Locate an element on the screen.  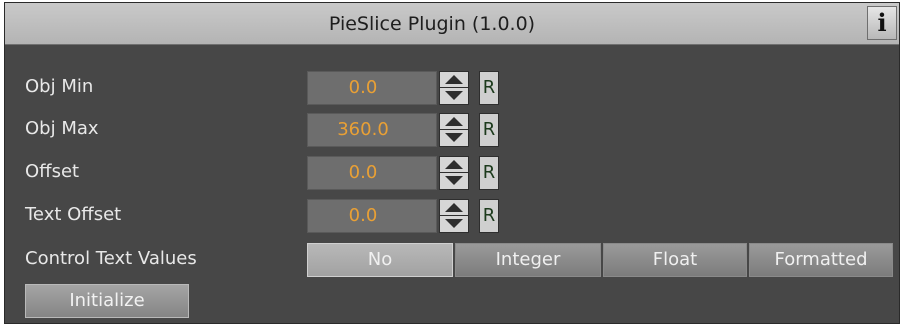
offset-increment-icon is located at coordinates (454, 165).